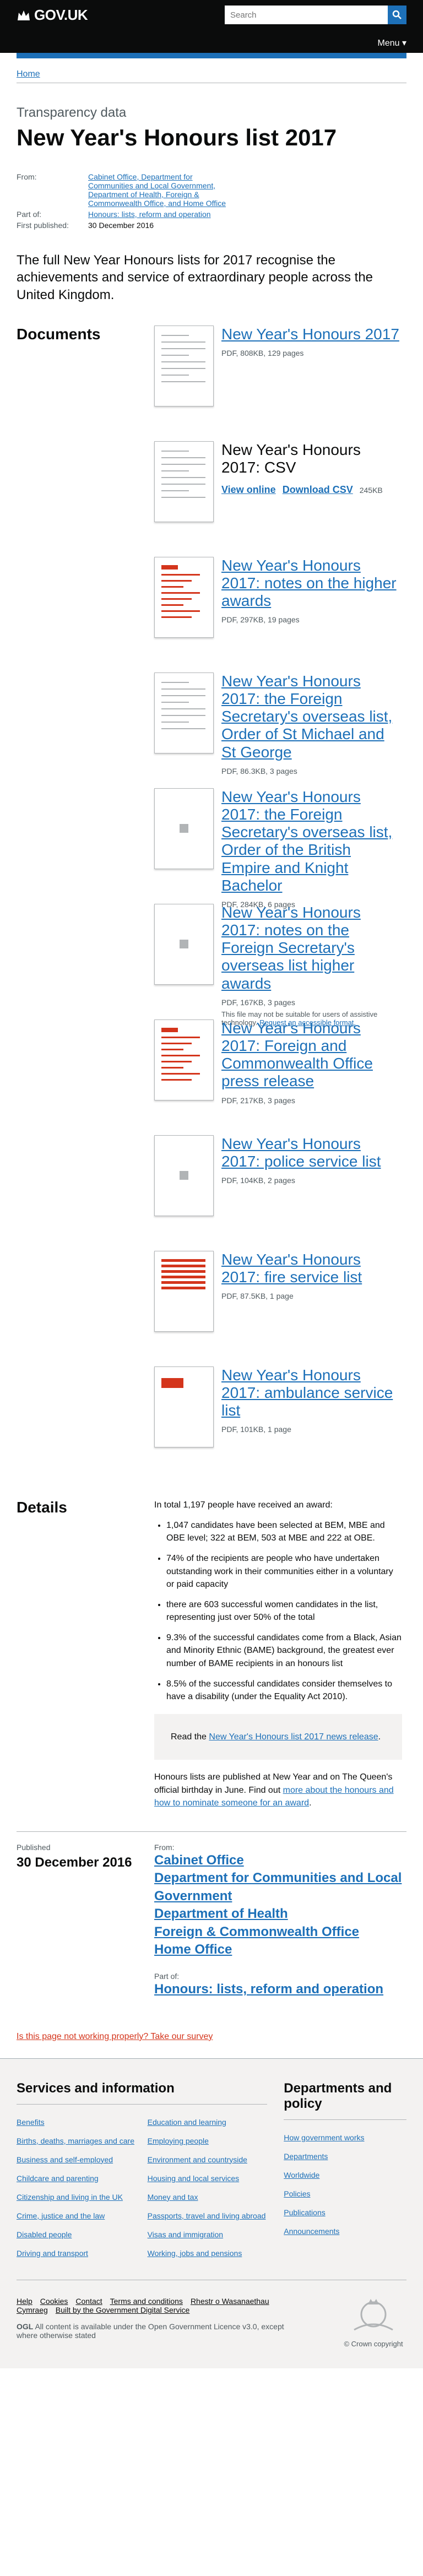 This screenshot has height=2576, width=423. What do you see at coordinates (278, 1860) in the screenshot?
I see `organisation-link: Cabinet Office` at bounding box center [278, 1860].